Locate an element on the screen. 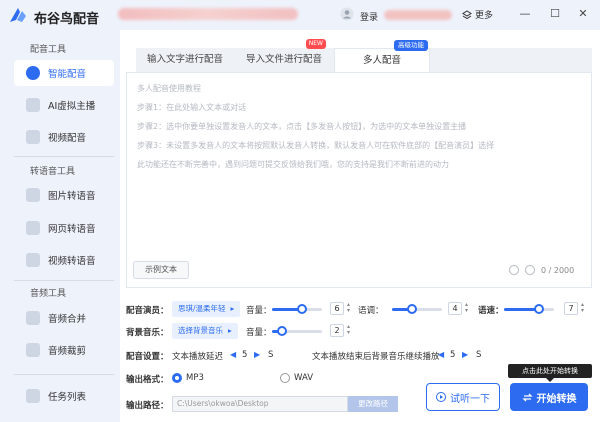  start-convert-label: 开始转换 is located at coordinates (556, 399).